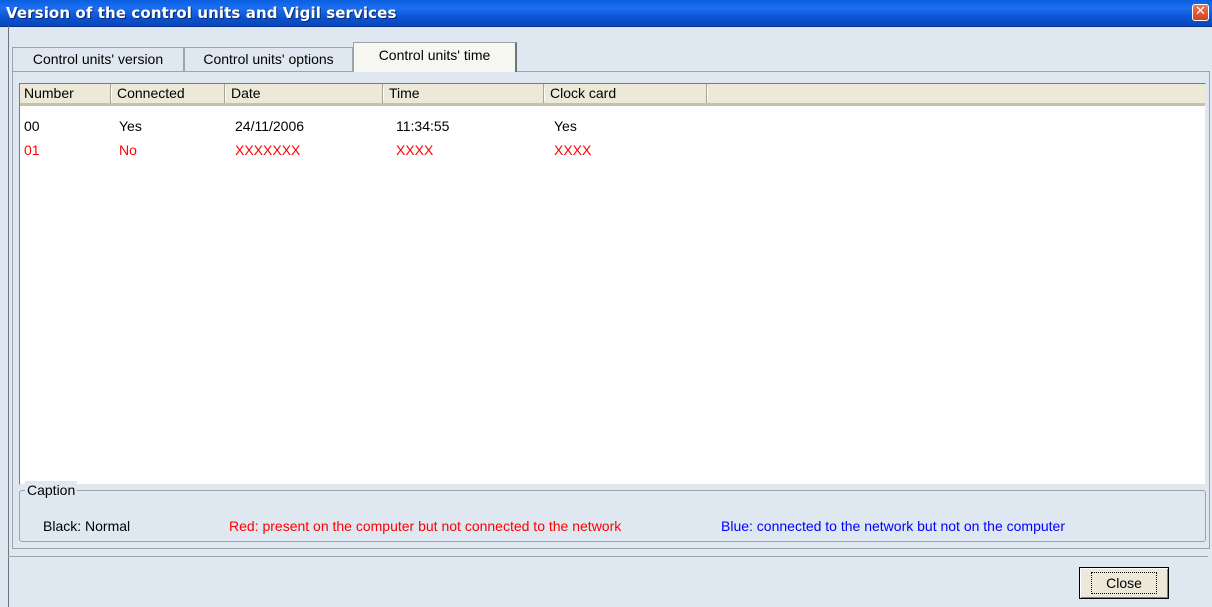 The width and height of the screenshot is (1212, 607). I want to click on tab-control-units-time: Control units' time, so click(435, 57).